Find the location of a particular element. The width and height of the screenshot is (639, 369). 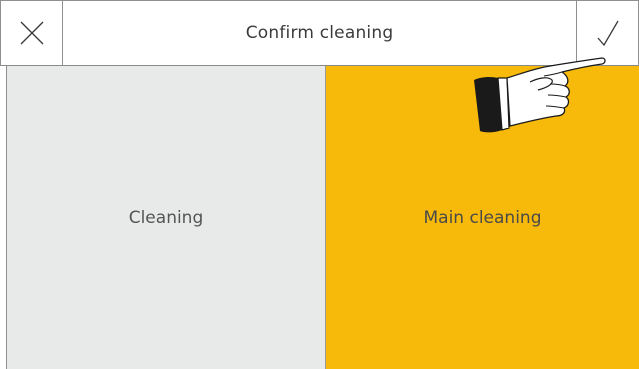

pointing-hand-icon is located at coordinates (540, 95).